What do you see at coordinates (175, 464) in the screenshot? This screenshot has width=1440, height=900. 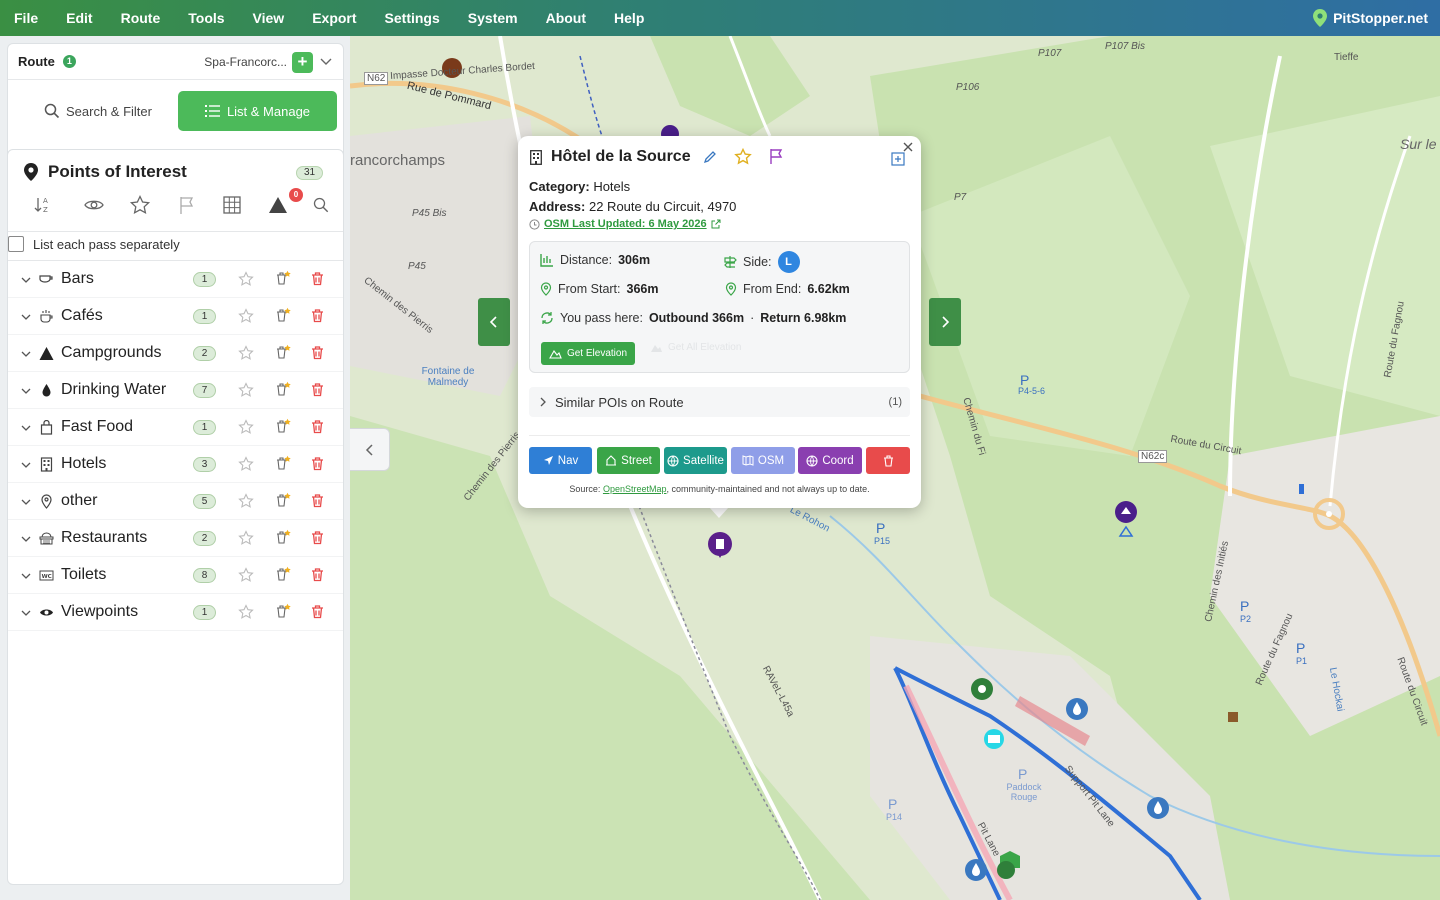 I see `category-row-hotels: Hotels 3` at bounding box center [175, 464].